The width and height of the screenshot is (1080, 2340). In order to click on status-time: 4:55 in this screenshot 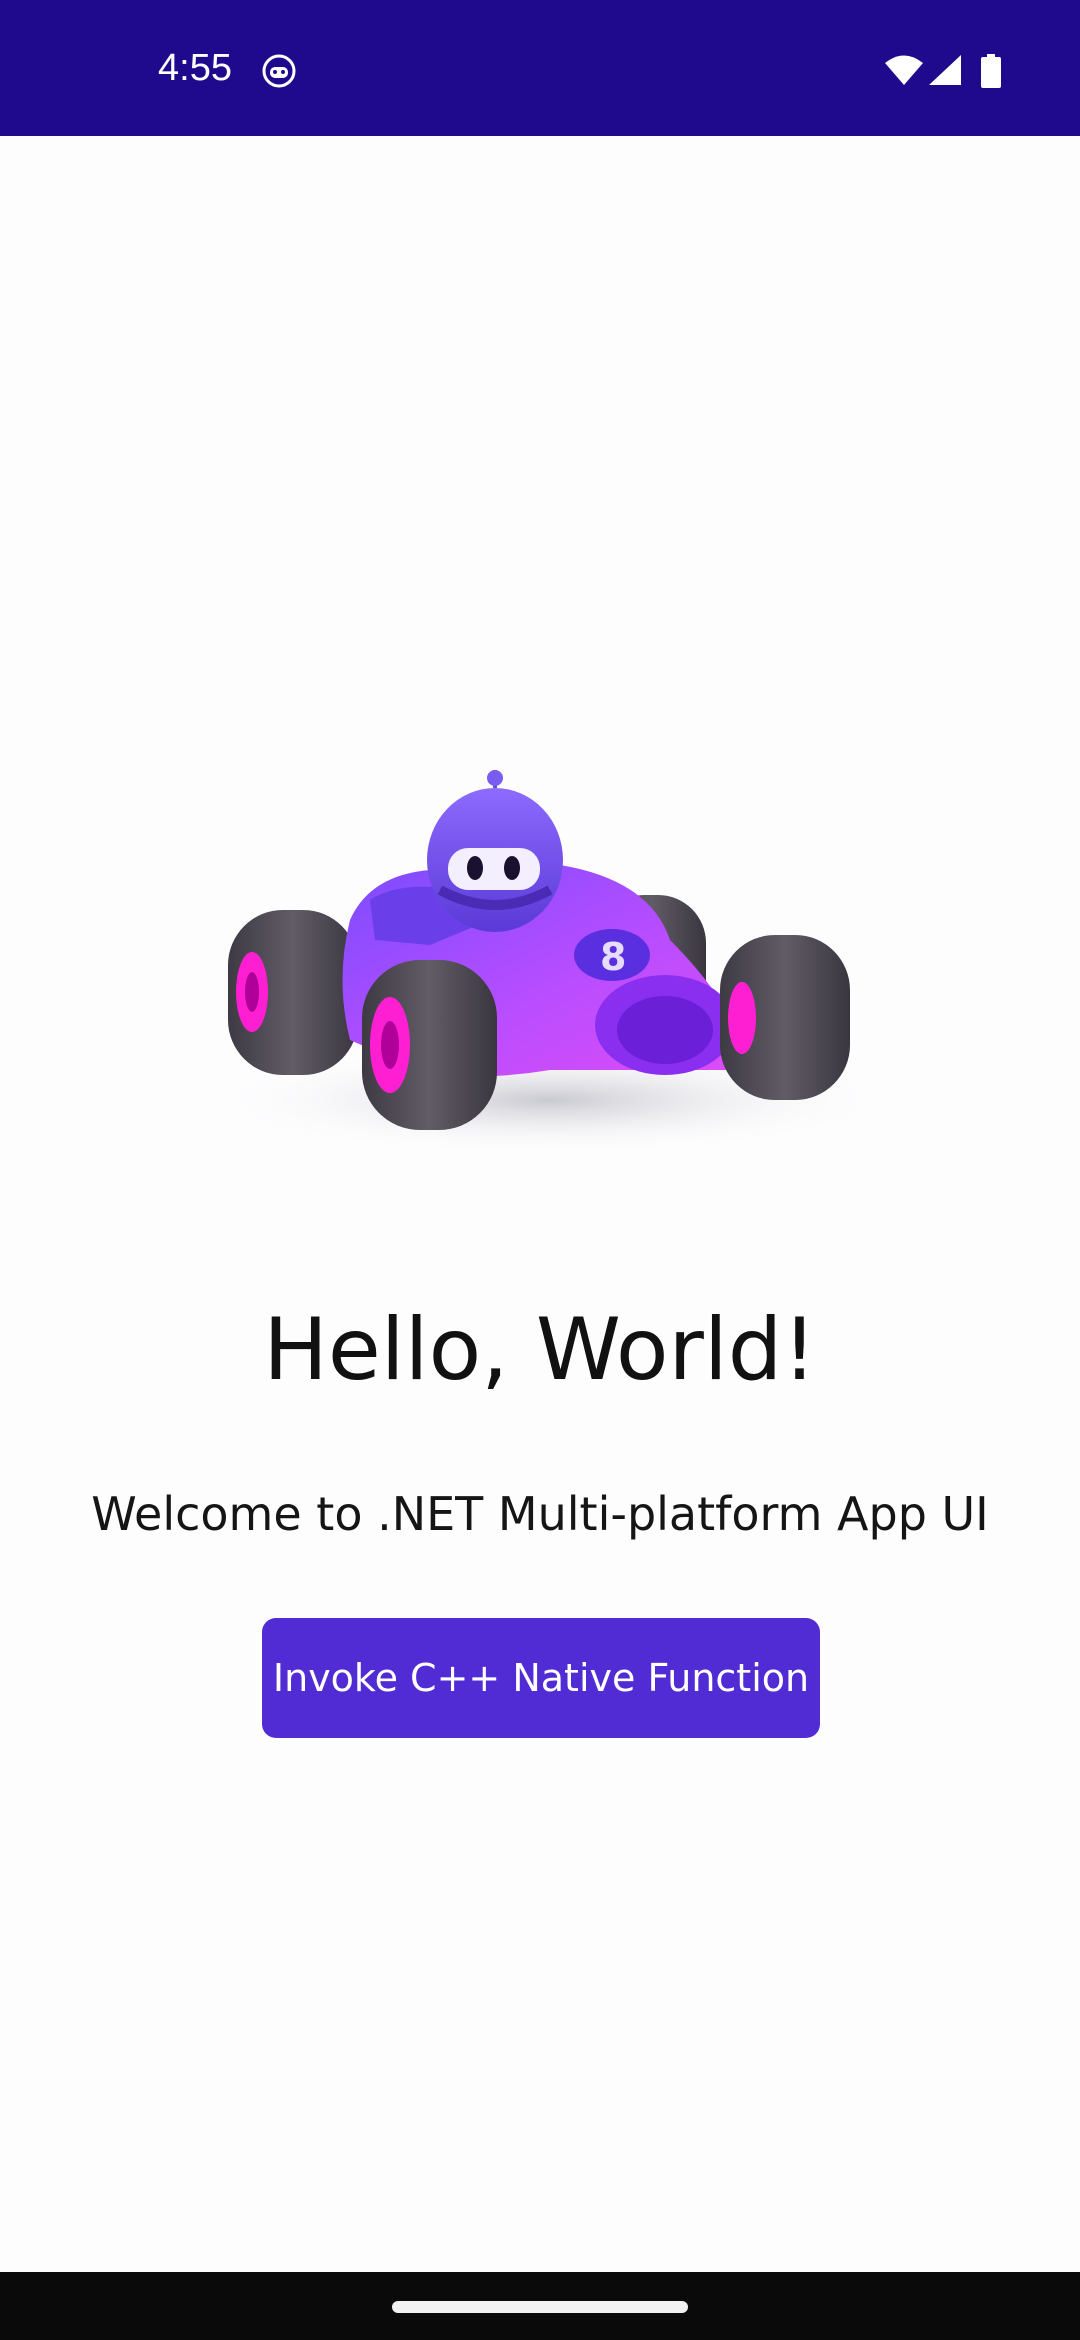, I will do `click(195, 68)`.